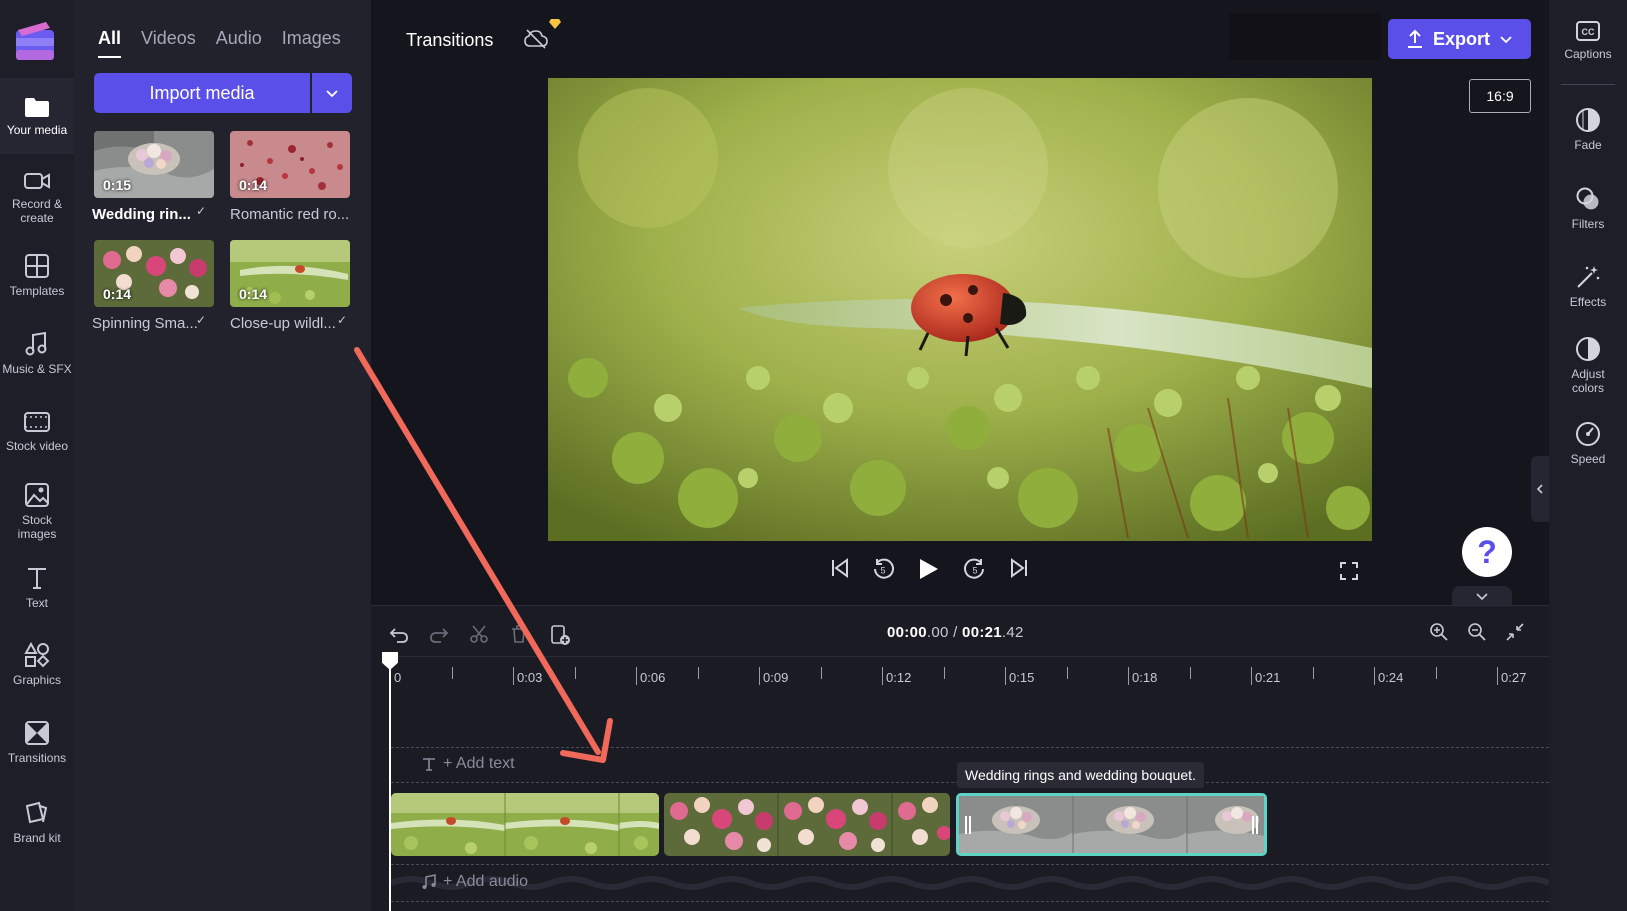  Describe the element at coordinates (969, 671) in the screenshot. I see `time-ruler: 0 0:03 0:06 0:09 0:12 0:15 0:18 0:21 0:24 0:27` at that location.